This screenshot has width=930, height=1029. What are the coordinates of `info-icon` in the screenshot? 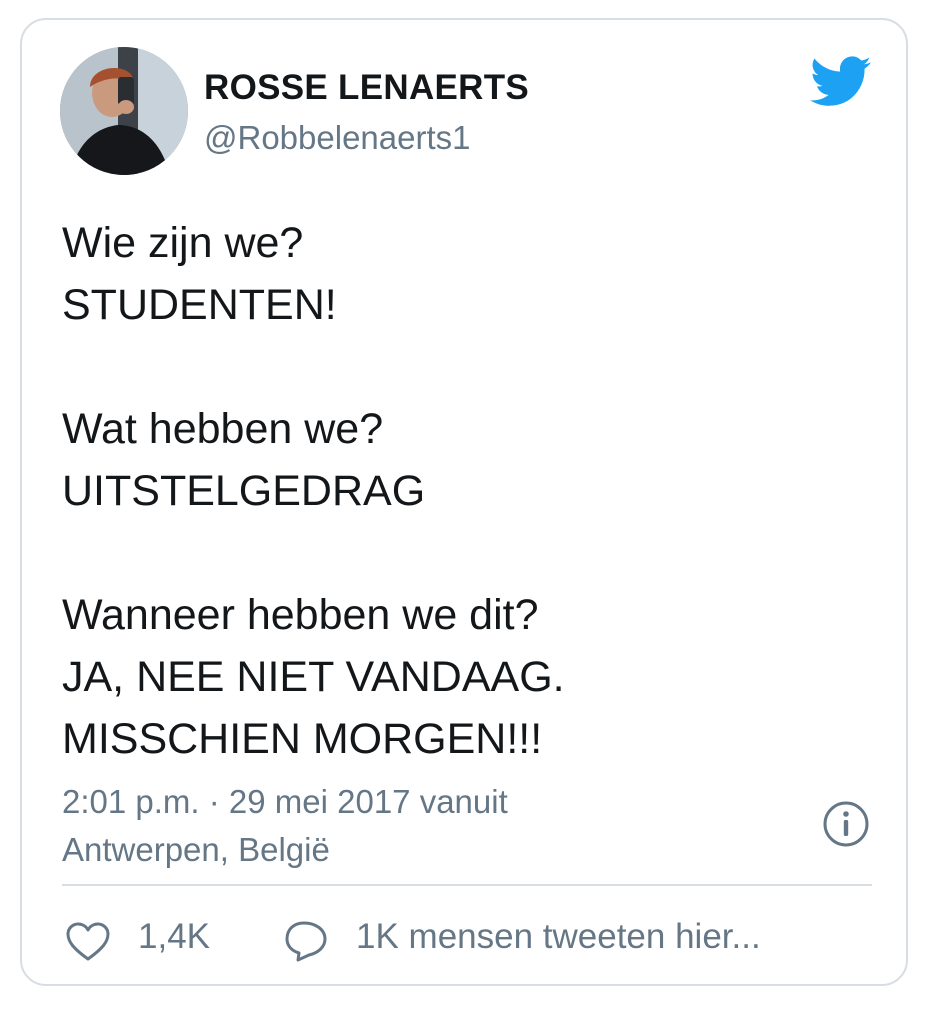 It's located at (846, 824).